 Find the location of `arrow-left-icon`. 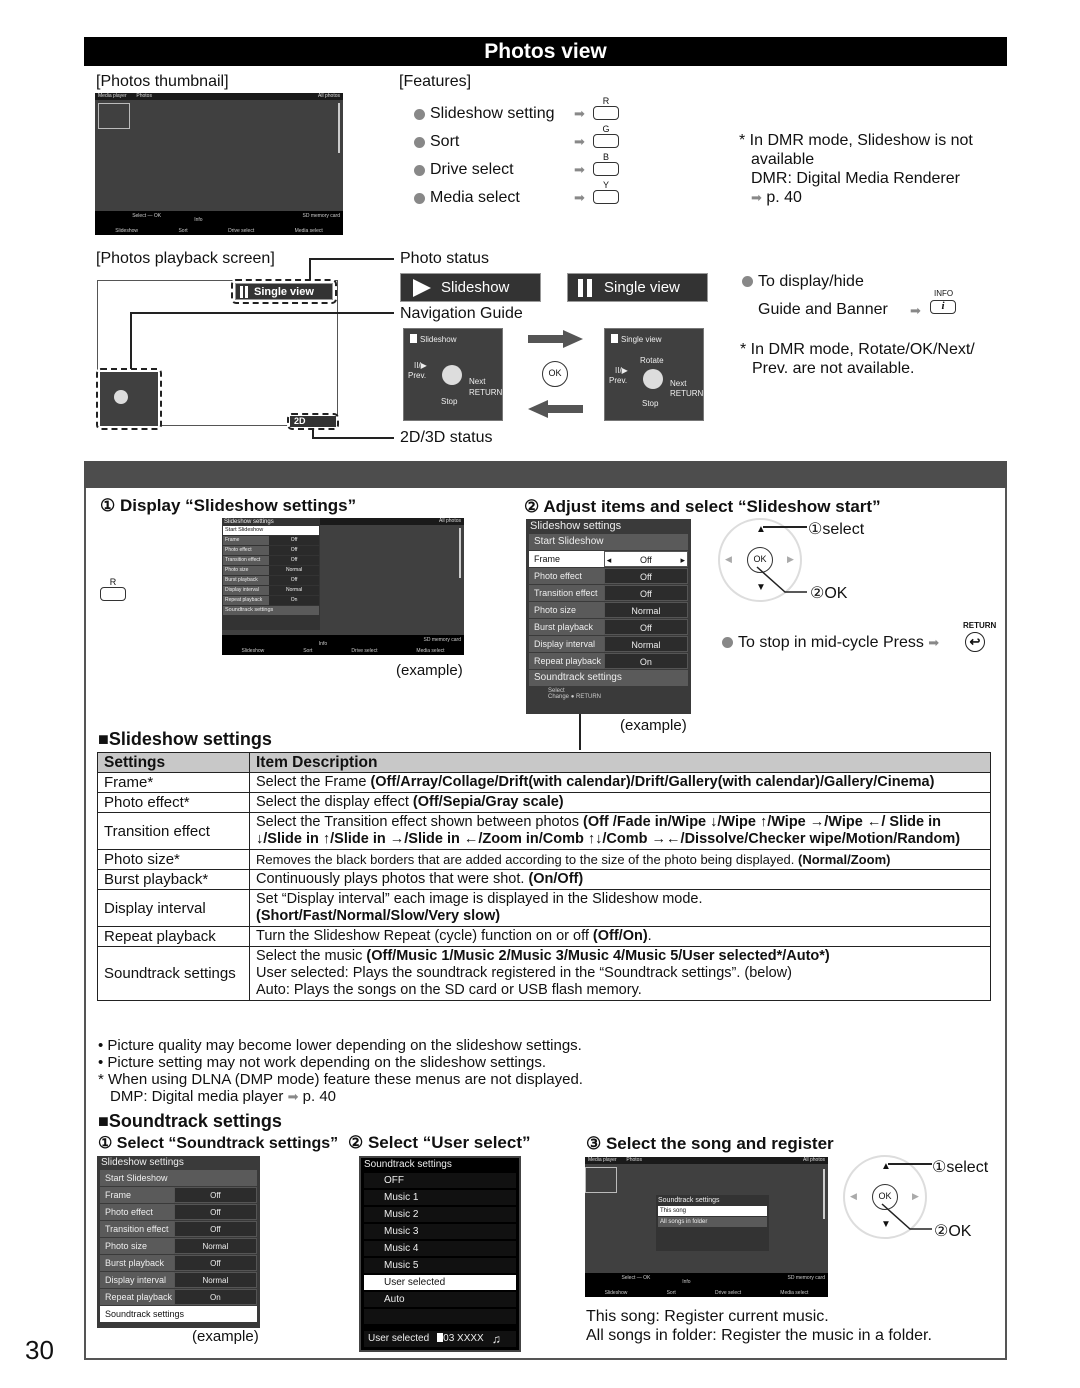

arrow-left-icon is located at coordinates (555, 409).